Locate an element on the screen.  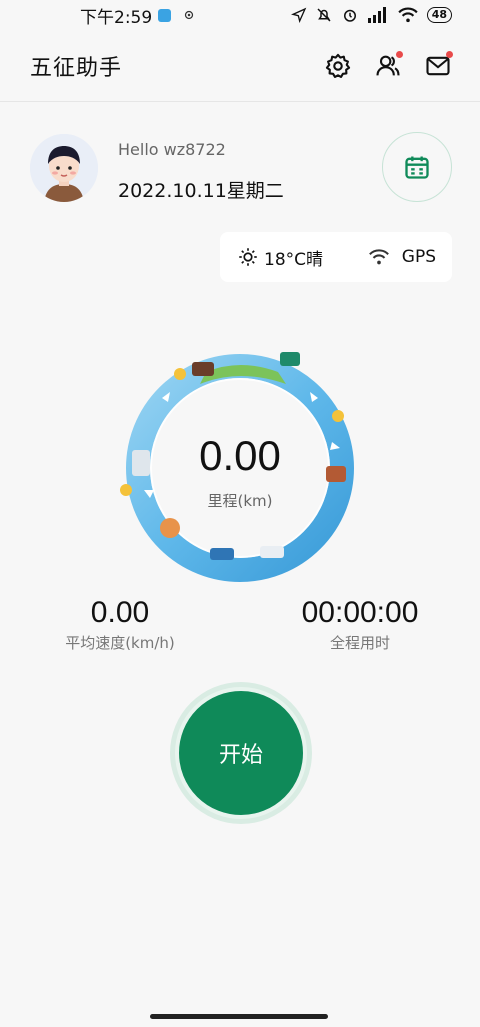
avg-speed-value: 0.00 is located at coordinates (120, 612).